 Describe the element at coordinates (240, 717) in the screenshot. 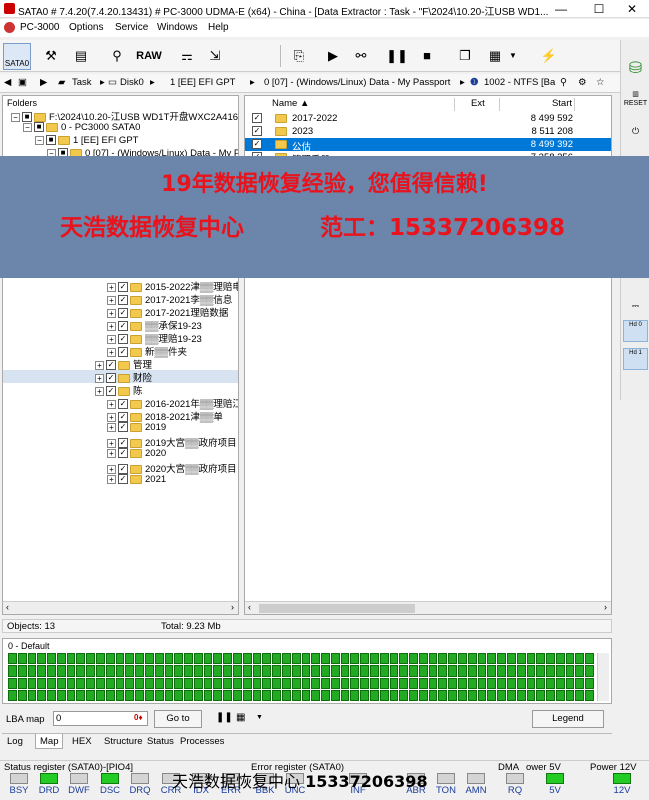

I see `map-view-icon: ▦` at that location.